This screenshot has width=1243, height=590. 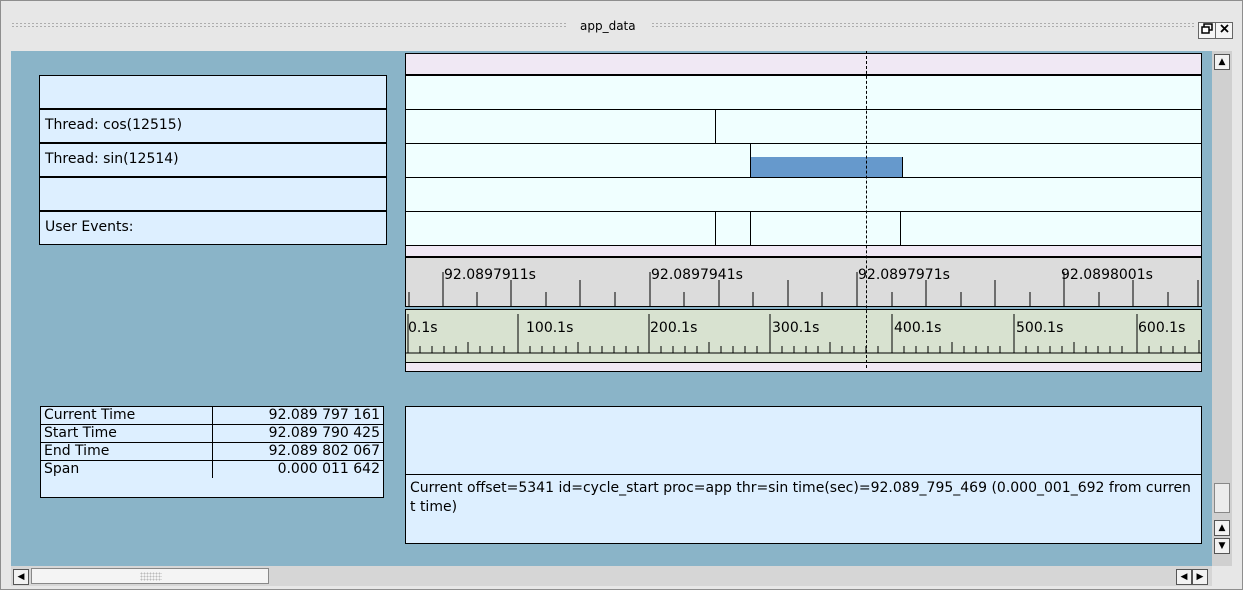 I want to click on time-ruler-label: 92.0897971s, so click(x=904, y=275).